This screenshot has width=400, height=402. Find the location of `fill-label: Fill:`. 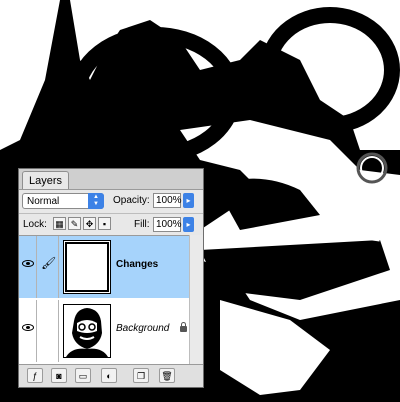

fill-label: Fill: is located at coordinates (142, 224).